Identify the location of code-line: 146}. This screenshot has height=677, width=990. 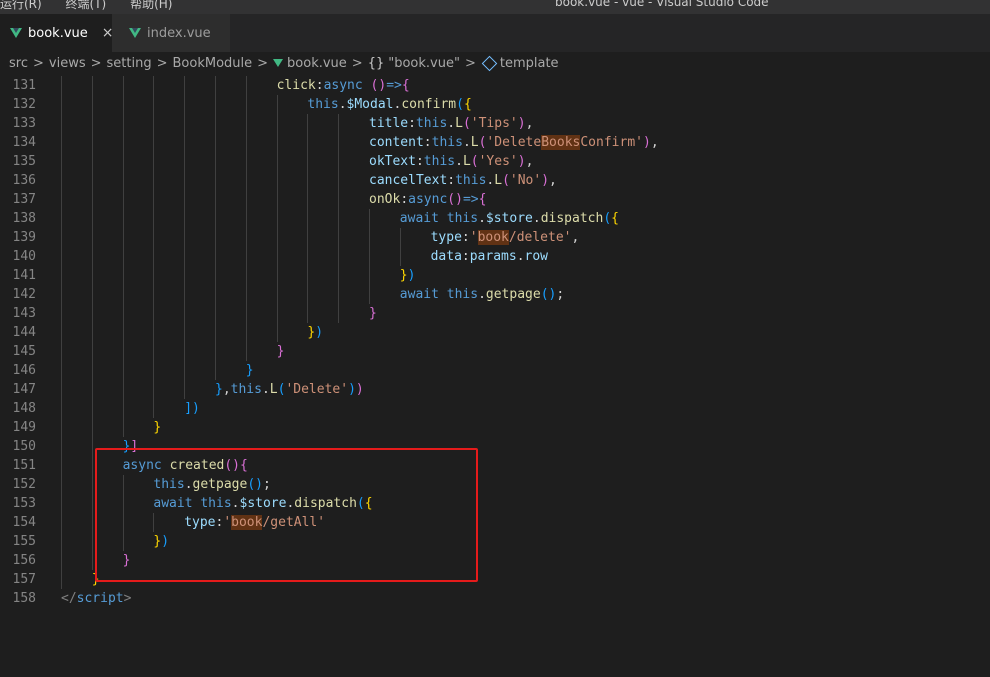
(495, 370).